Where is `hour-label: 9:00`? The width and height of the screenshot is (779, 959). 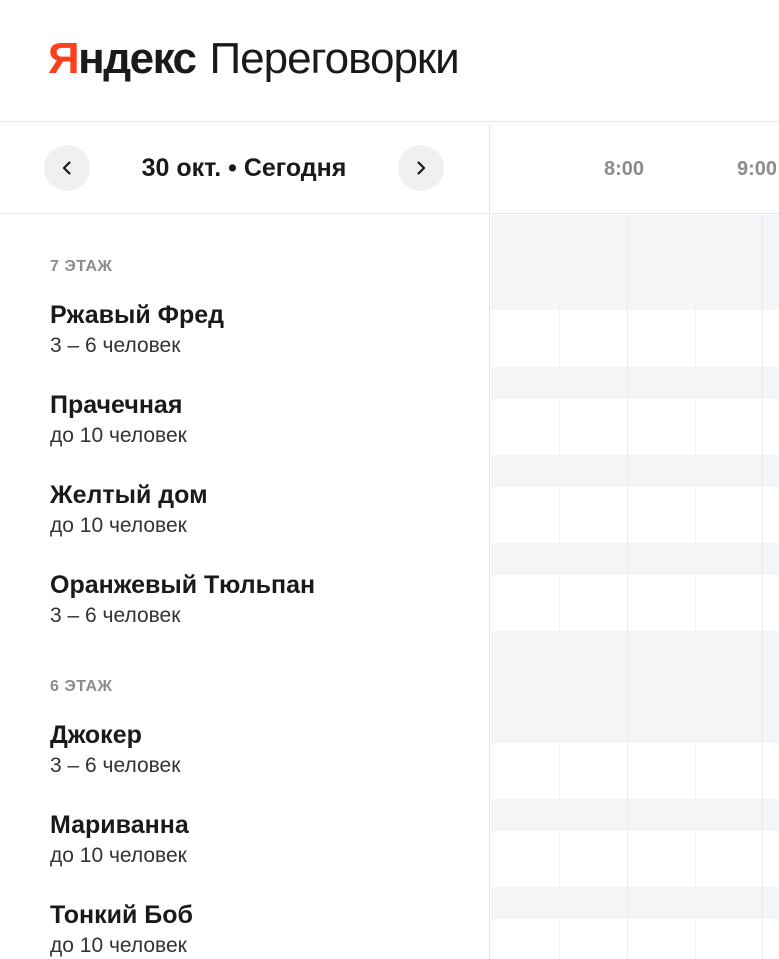 hour-label: 9:00 is located at coordinates (757, 169).